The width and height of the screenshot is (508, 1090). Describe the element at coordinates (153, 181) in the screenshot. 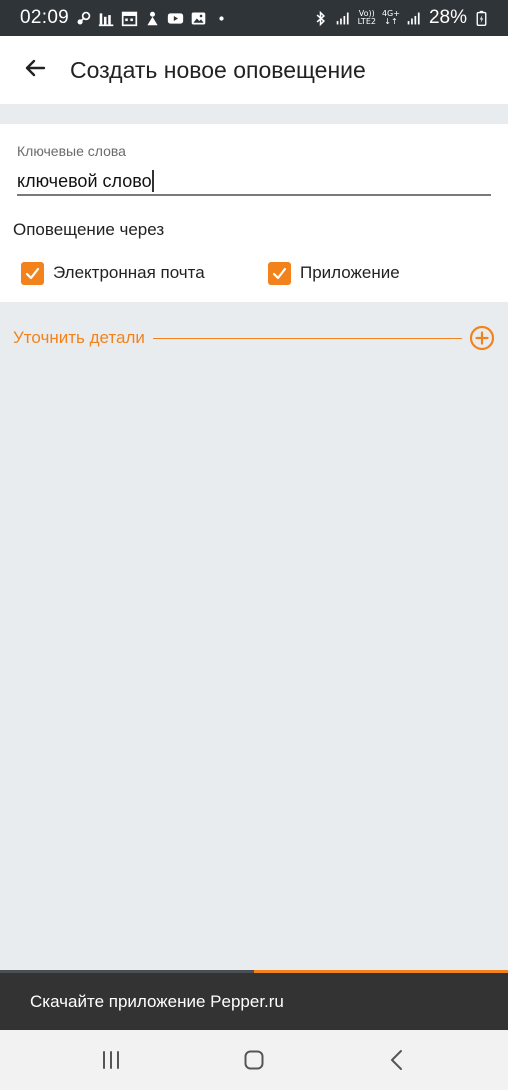

I see `text-caret` at that location.